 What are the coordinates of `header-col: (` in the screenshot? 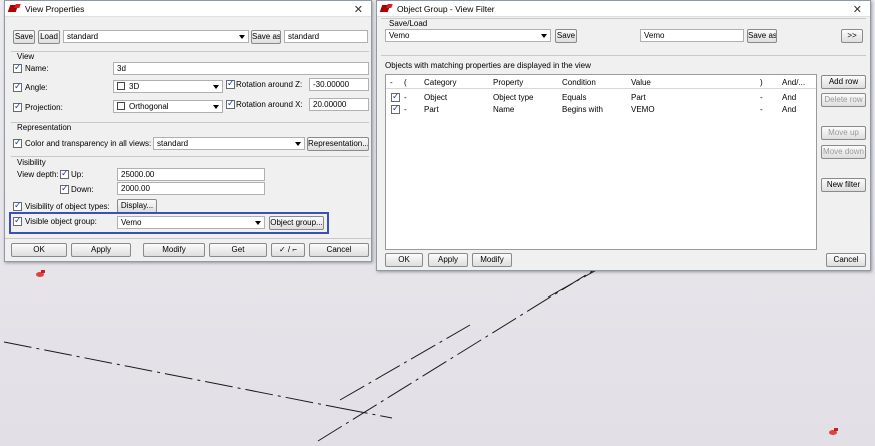 It's located at (405, 82).